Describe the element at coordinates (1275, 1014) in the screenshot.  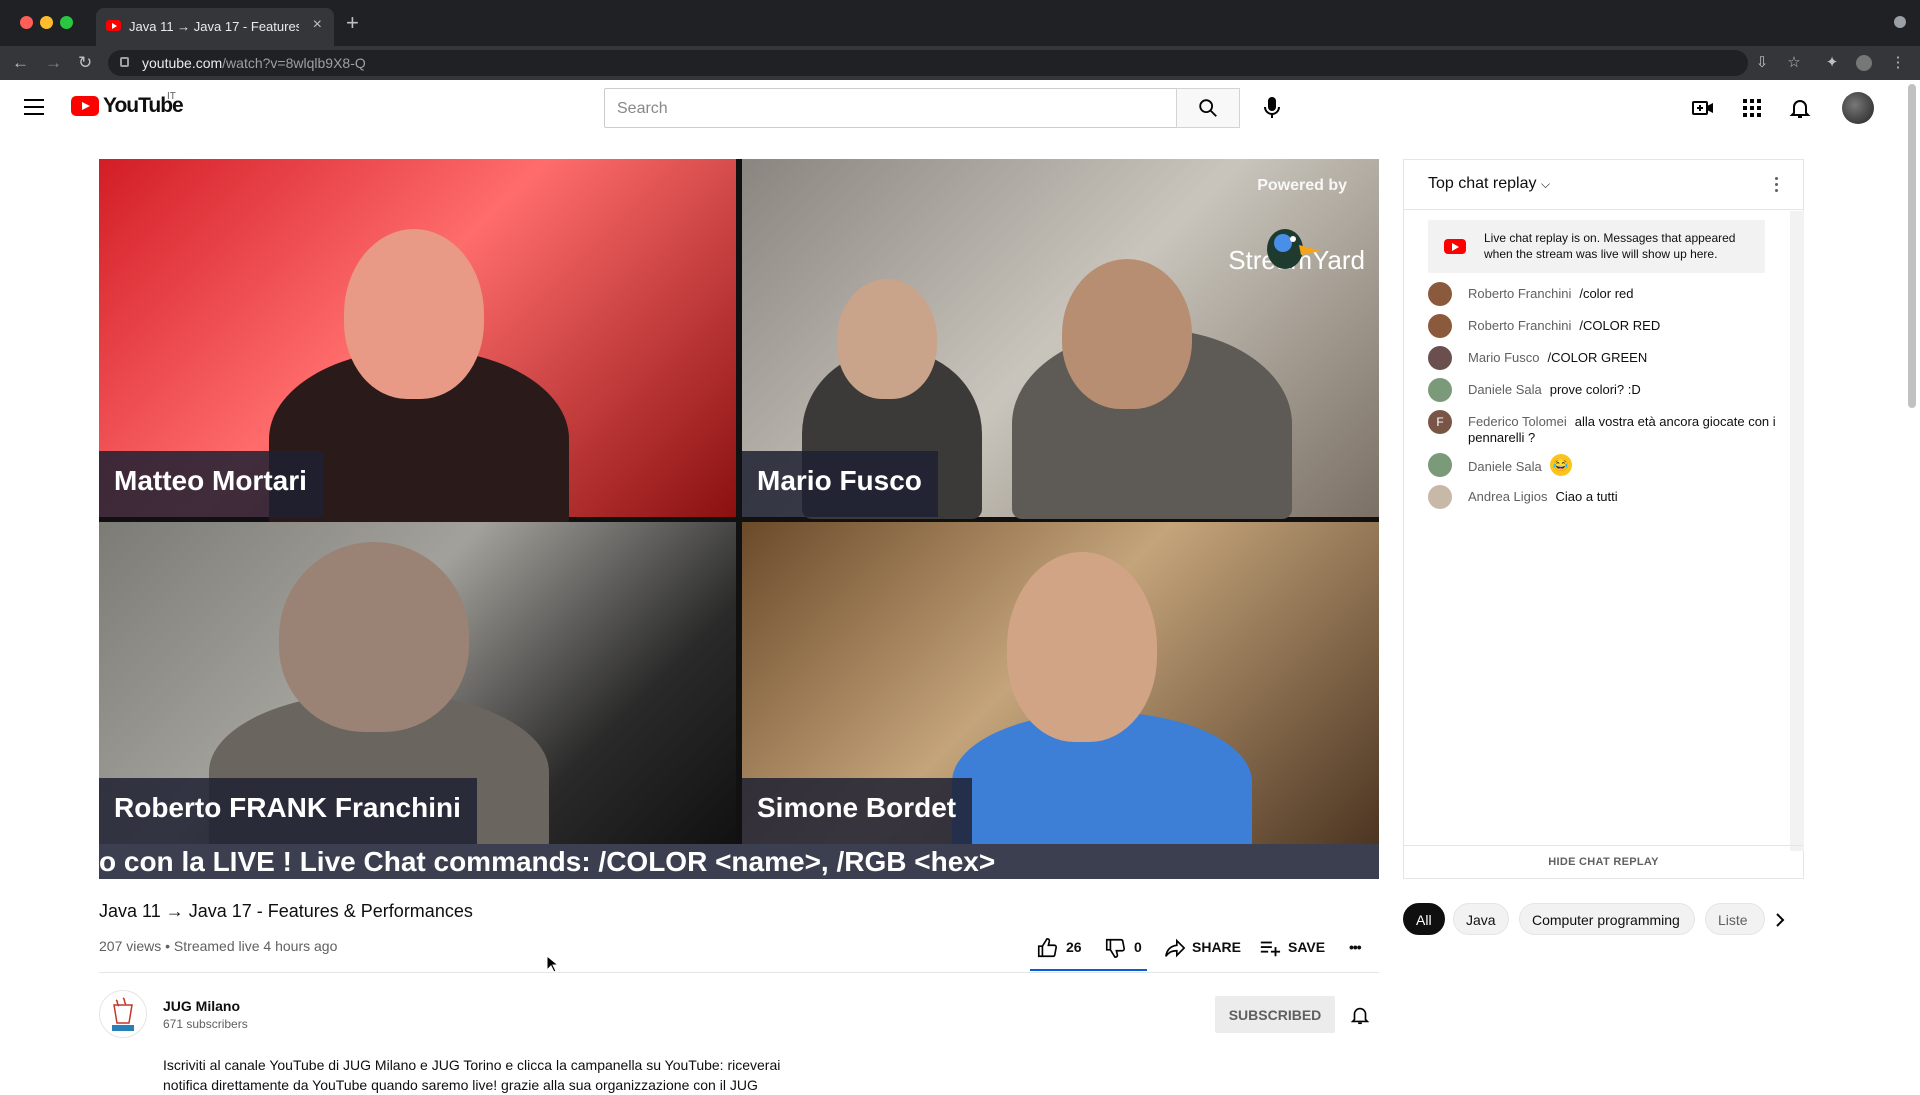
I see `subscribed-button: SUBSCRIBED` at that location.